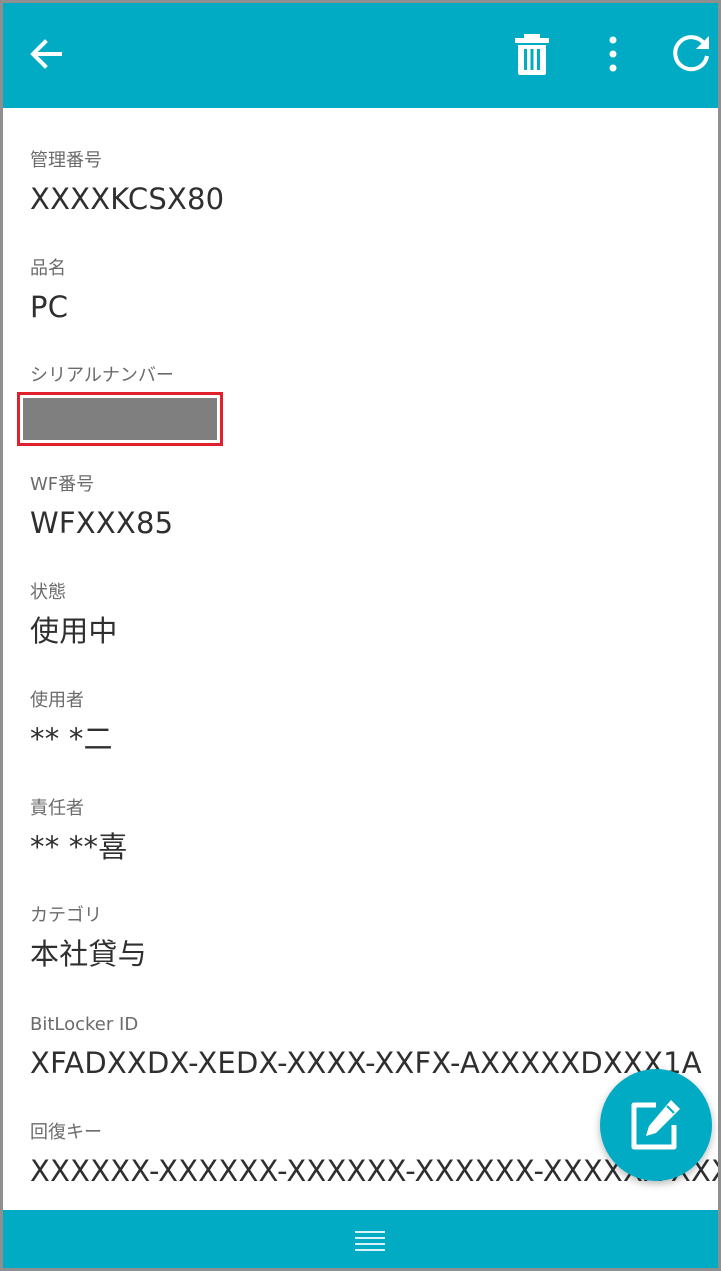 The width and height of the screenshot is (721, 1271). I want to click on arrow-left-icon, so click(46, 54).